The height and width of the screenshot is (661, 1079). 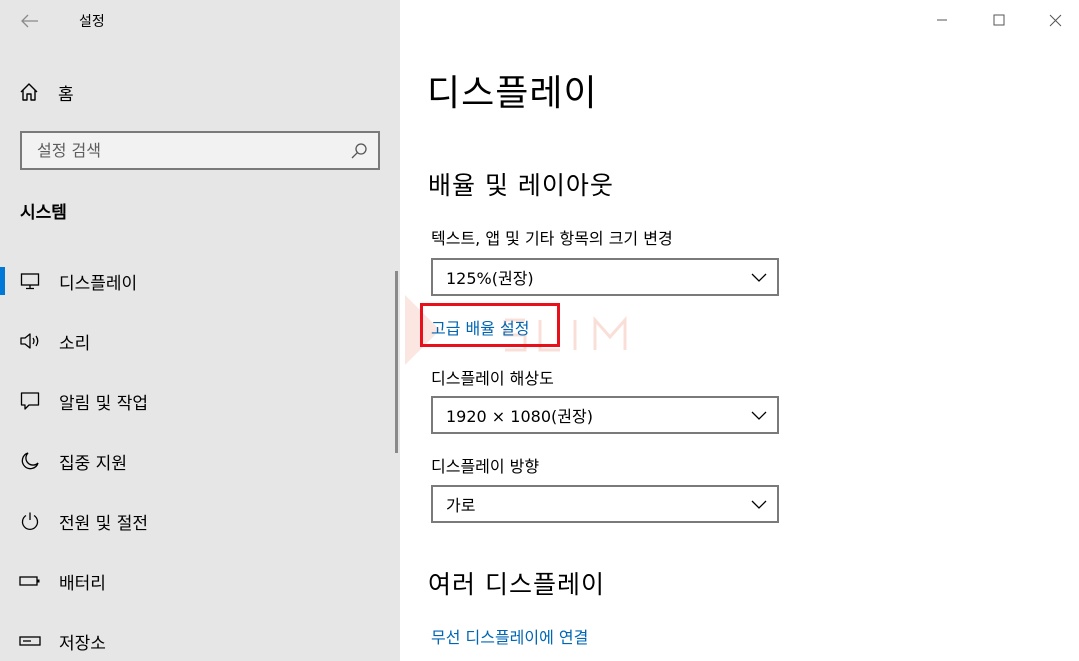 What do you see at coordinates (75, 343) in the screenshot?
I see `sidebar-item-label: 소리` at bounding box center [75, 343].